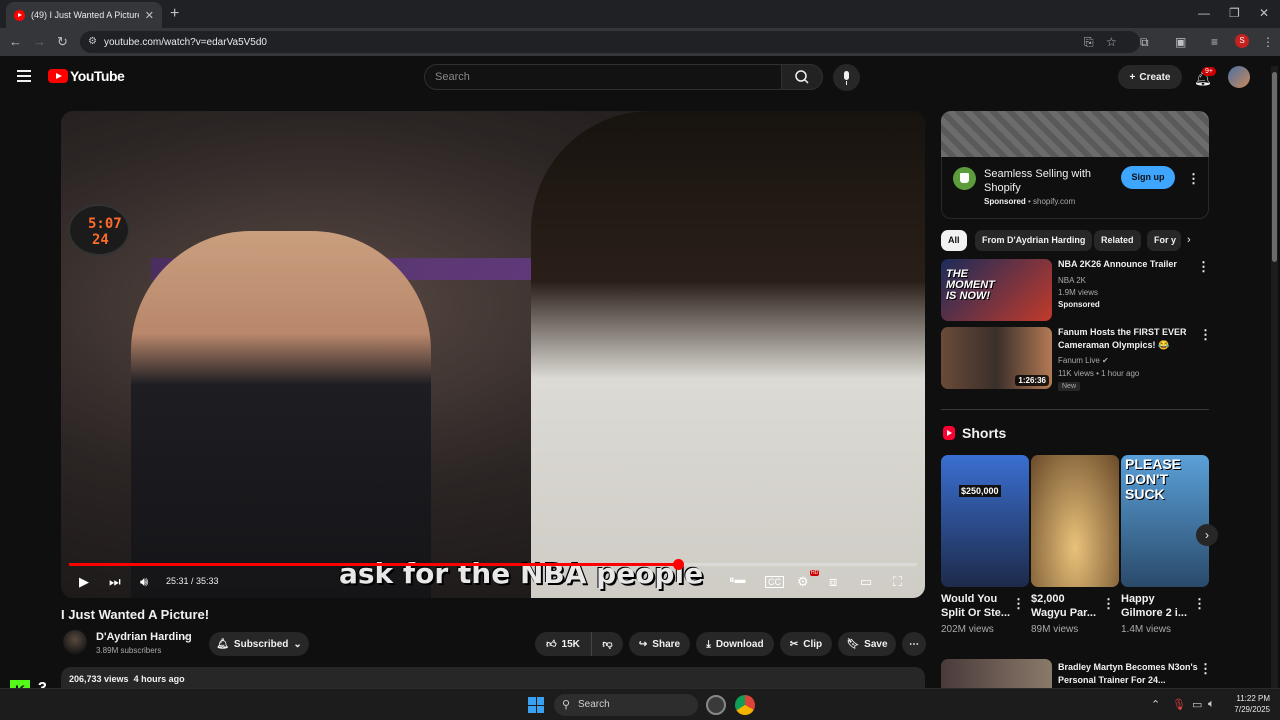 The image size is (1280, 720). I want to click on sidepanel-icon: ▣, so click(1180, 42).